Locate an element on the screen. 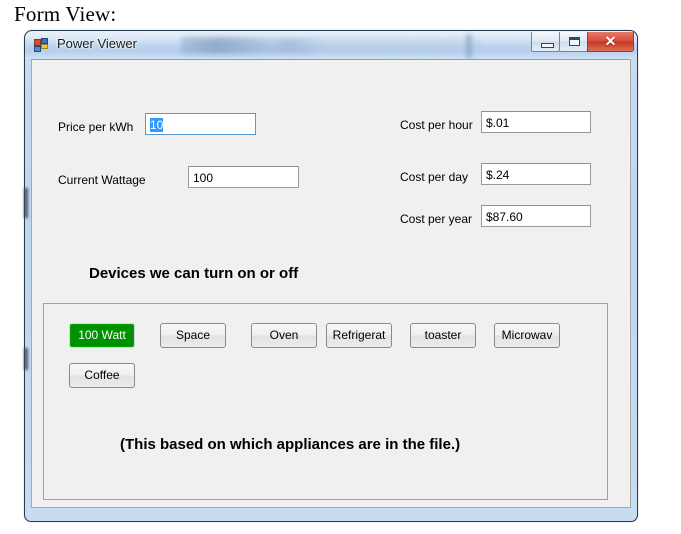 This screenshot has height=534, width=681. device-button-refrigerat: Refrigerat is located at coordinates (359, 335).